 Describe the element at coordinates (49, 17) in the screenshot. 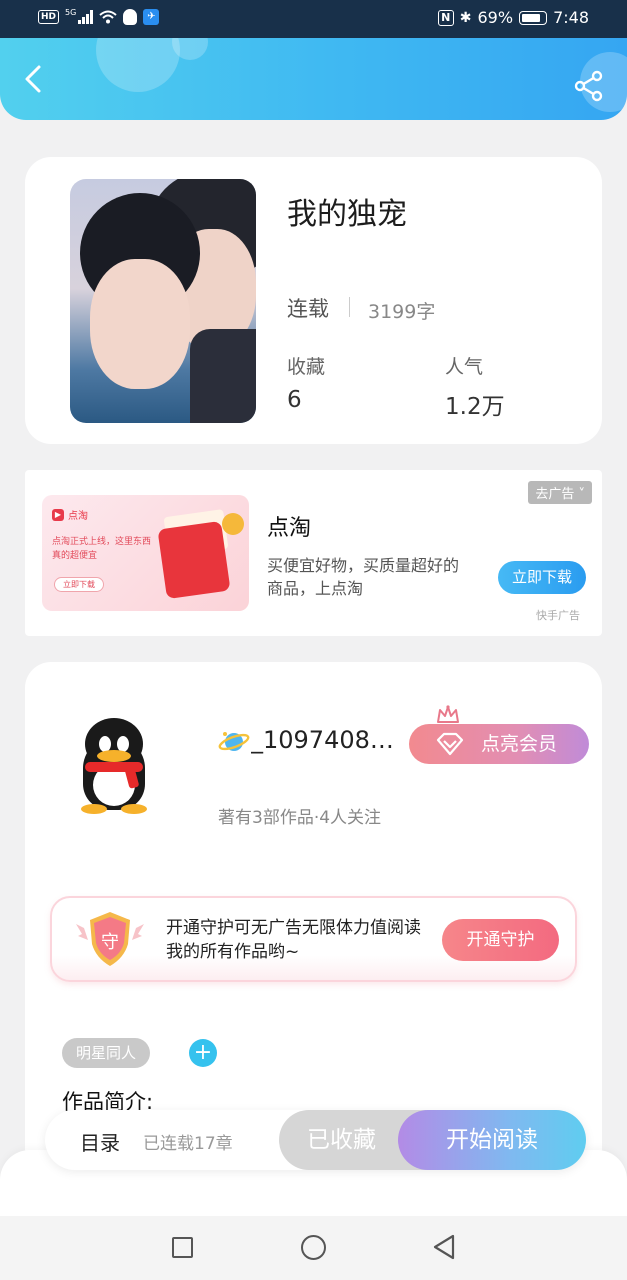

I see `hd-badge: HD` at that location.